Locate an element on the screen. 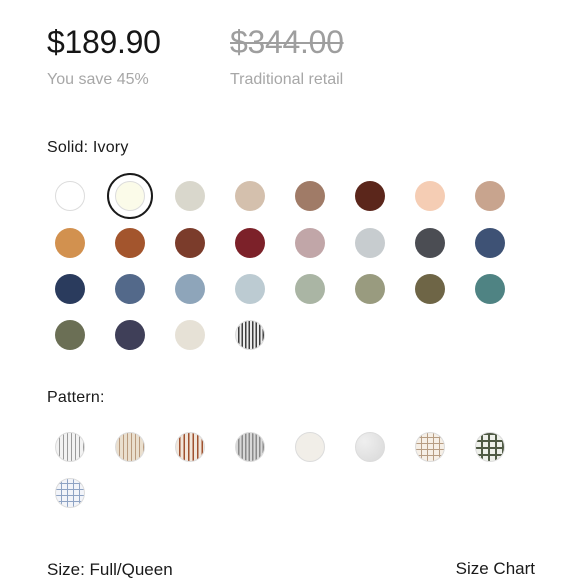 This screenshot has height=580, width=580. size-label: Size: Full/Queen is located at coordinates (110, 569).